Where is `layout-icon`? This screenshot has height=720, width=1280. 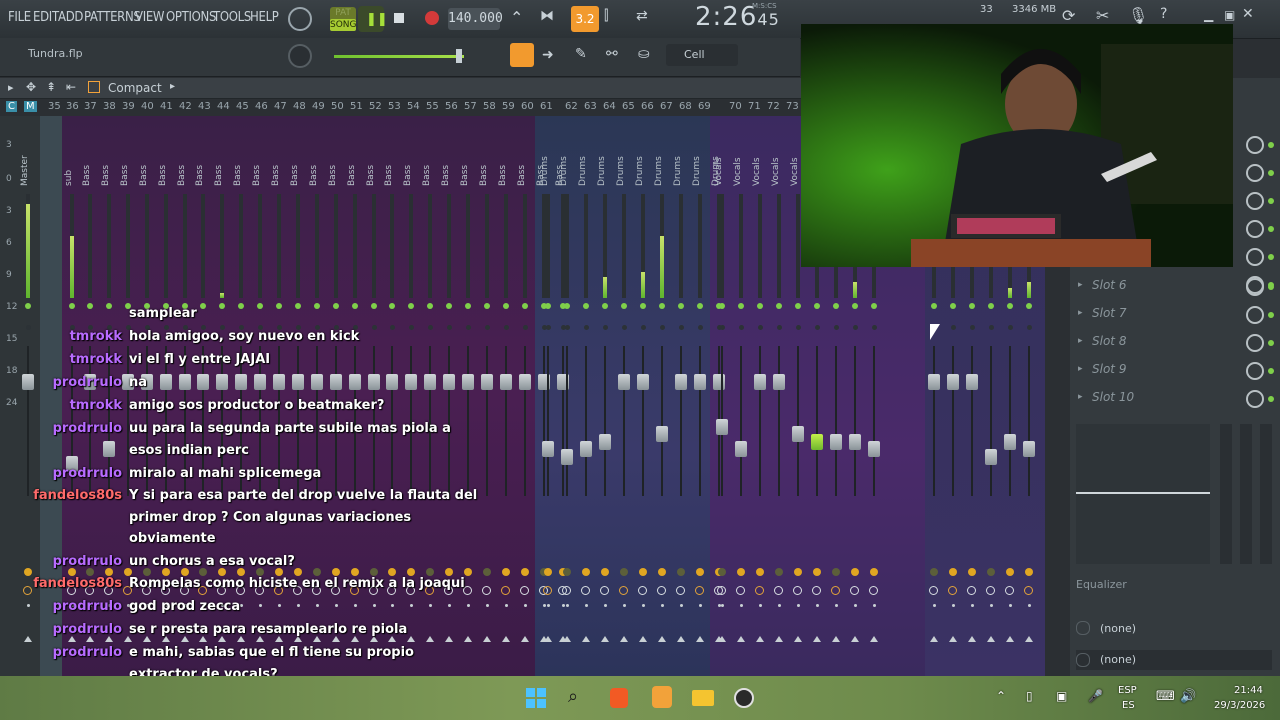 layout-icon is located at coordinates (94, 87).